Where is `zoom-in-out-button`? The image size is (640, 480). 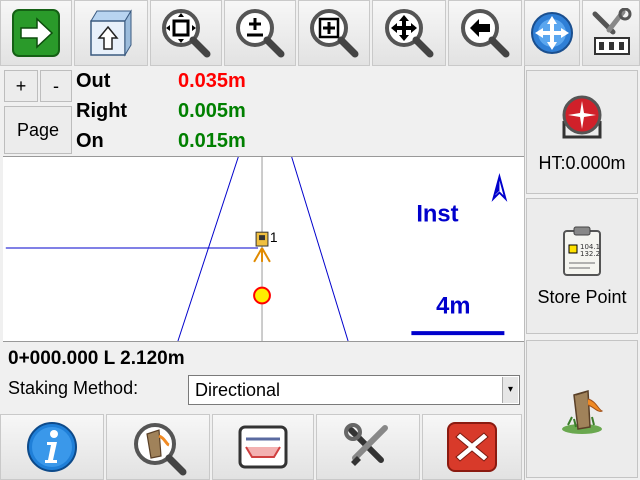
zoom-in-out-button is located at coordinates (260, 33).